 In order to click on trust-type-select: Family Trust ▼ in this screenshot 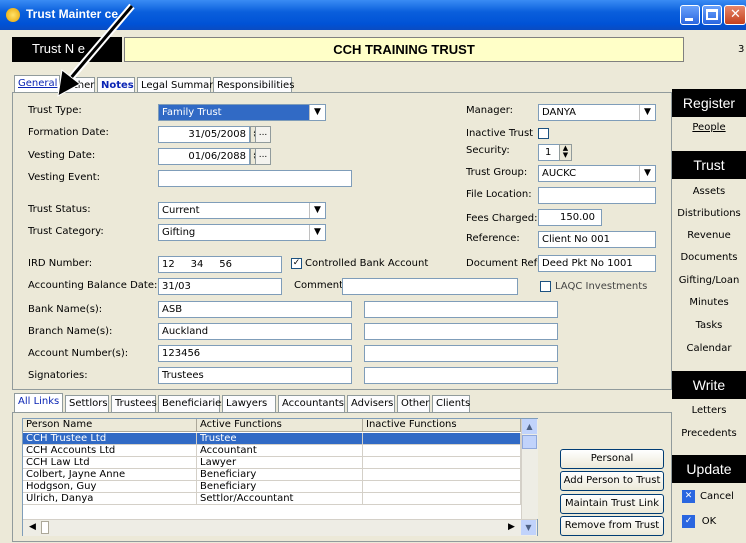, I will do `click(242, 112)`.